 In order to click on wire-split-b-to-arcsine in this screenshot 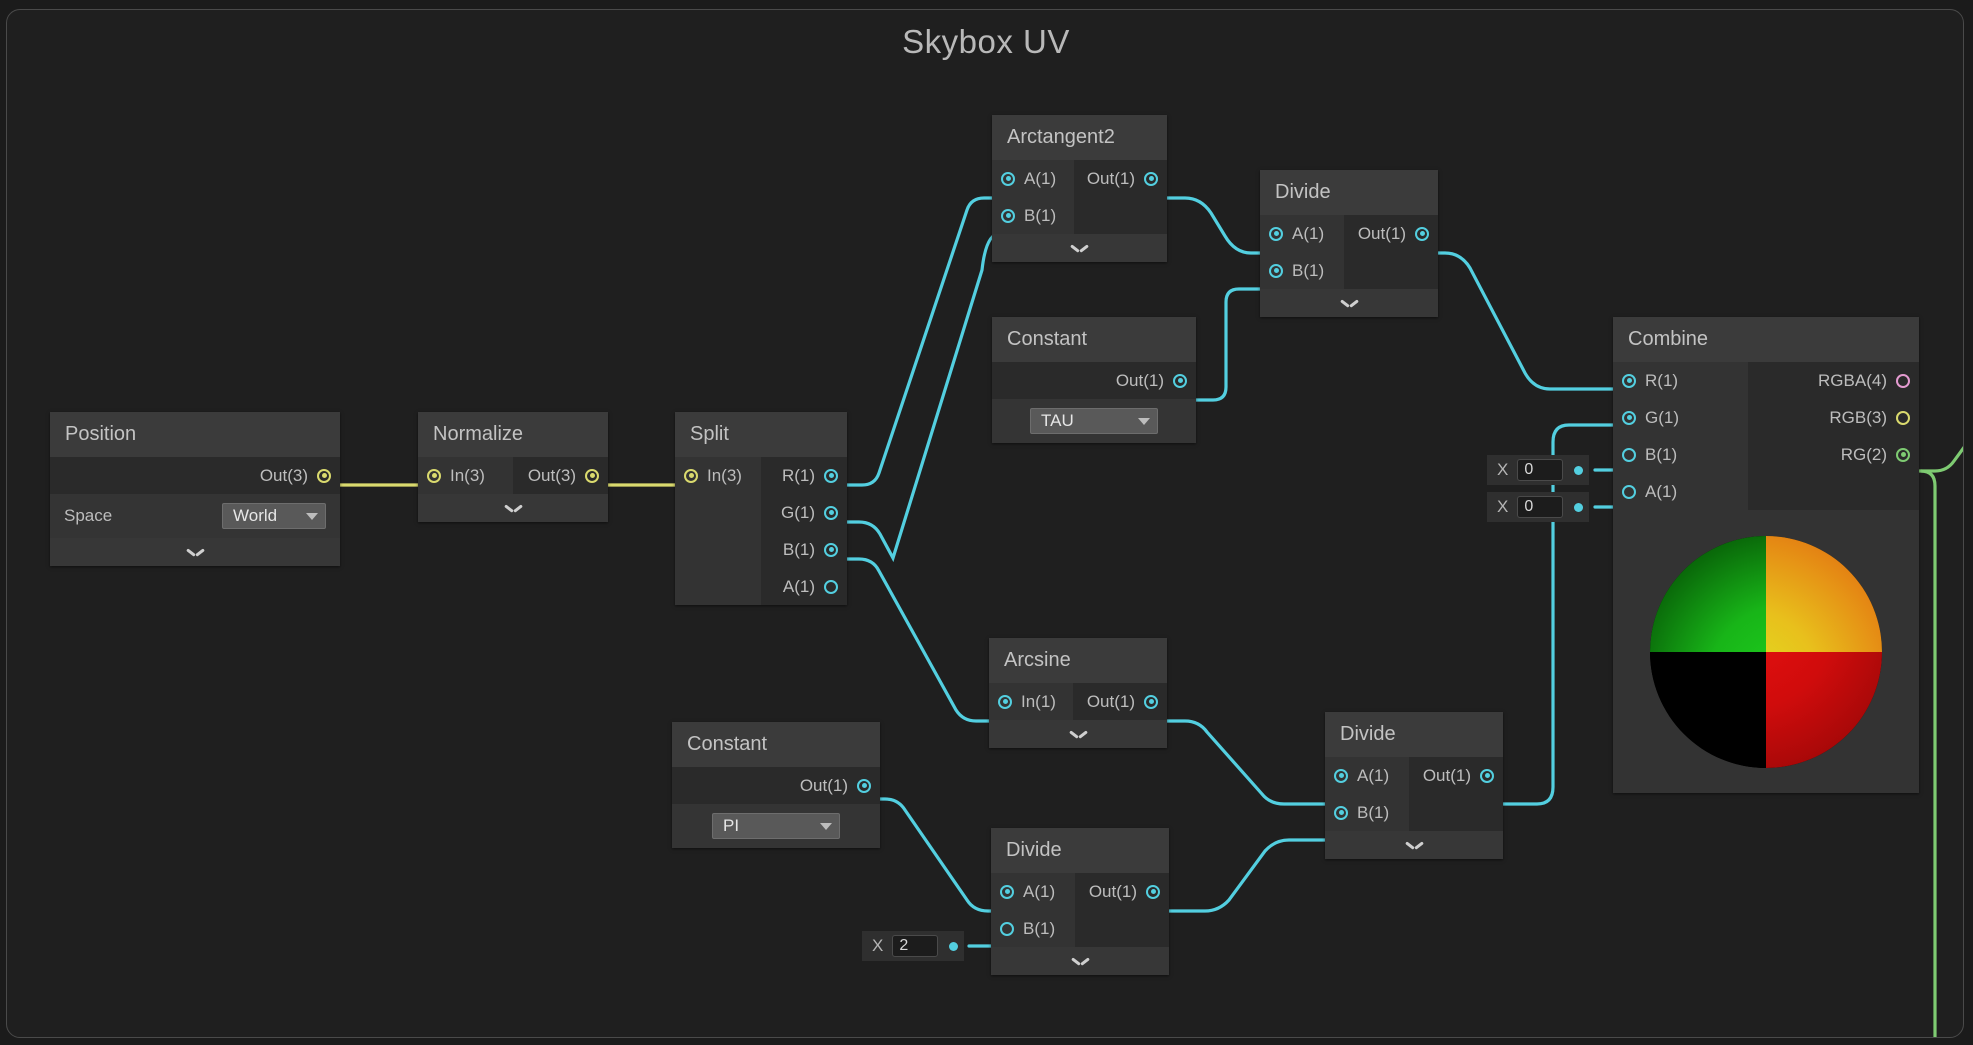, I will do `click(913, 640)`.